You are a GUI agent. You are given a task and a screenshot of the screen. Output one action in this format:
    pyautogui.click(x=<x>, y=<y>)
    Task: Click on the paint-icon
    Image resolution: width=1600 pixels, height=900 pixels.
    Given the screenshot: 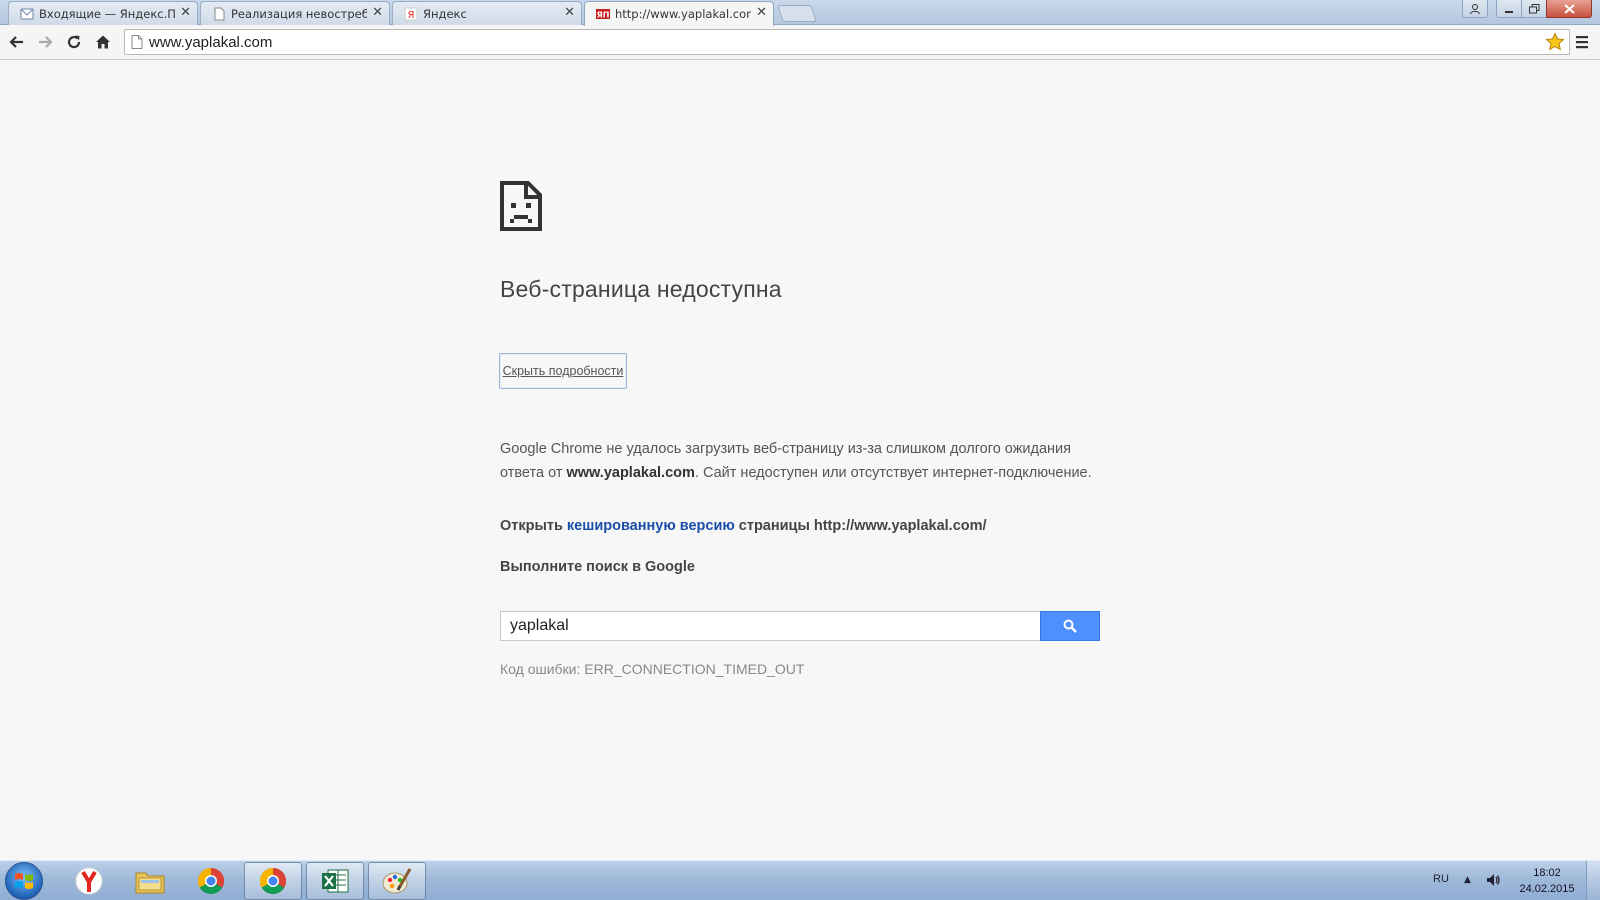 What is the action you would take?
    pyautogui.click(x=397, y=881)
    